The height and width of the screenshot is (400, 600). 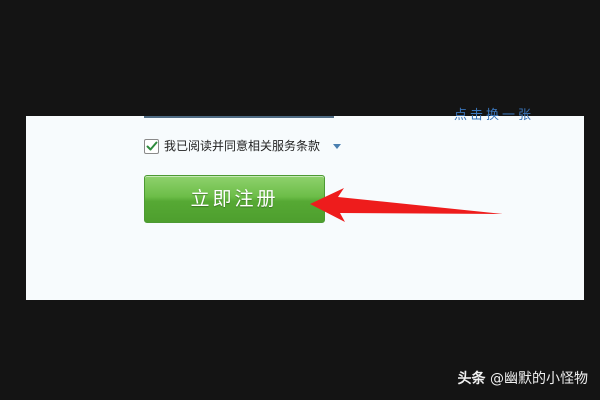 I want to click on register-button: 立即注册, so click(x=234, y=199).